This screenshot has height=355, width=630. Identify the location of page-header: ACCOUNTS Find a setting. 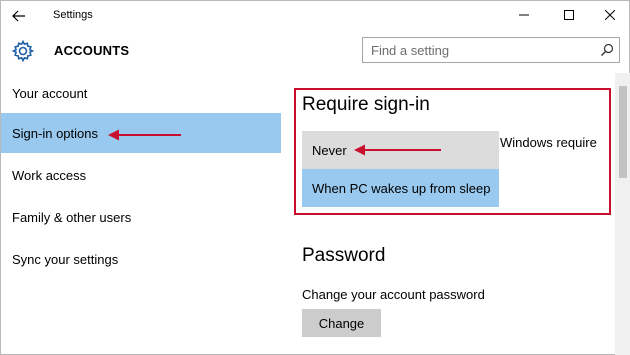
(315, 52).